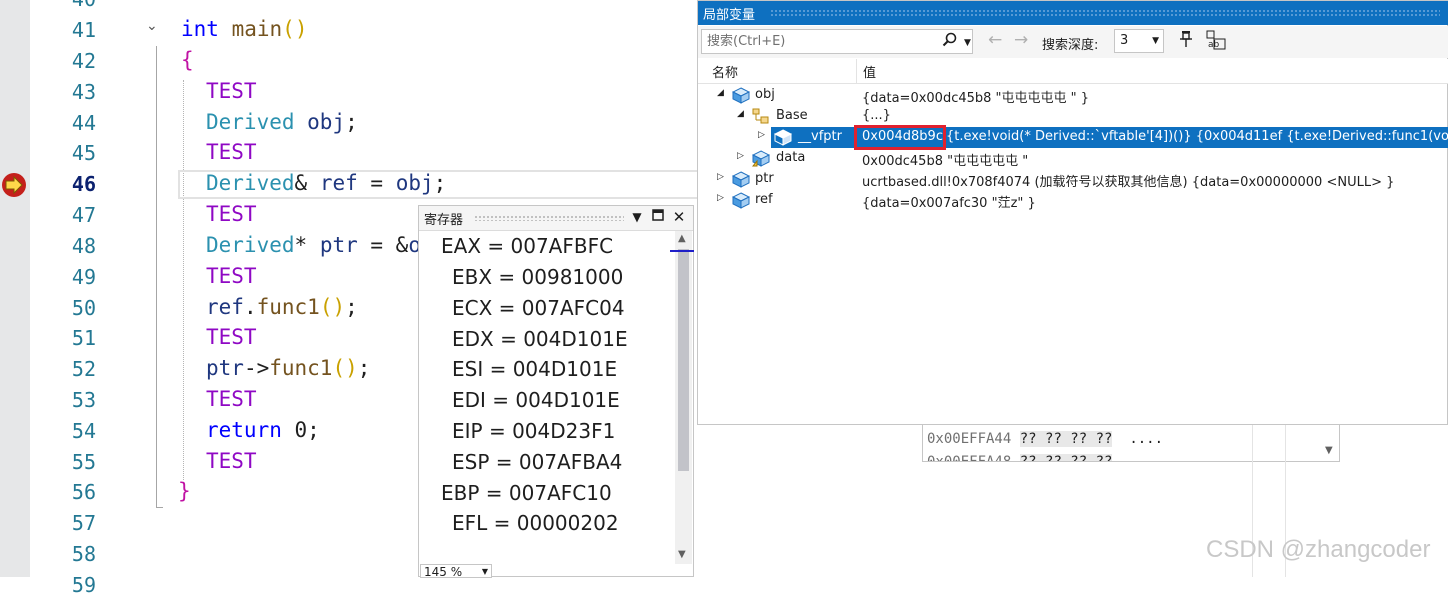  Describe the element at coordinates (637, 217) in the screenshot. I see `window-menu-dropdown-icon: ▼` at that location.